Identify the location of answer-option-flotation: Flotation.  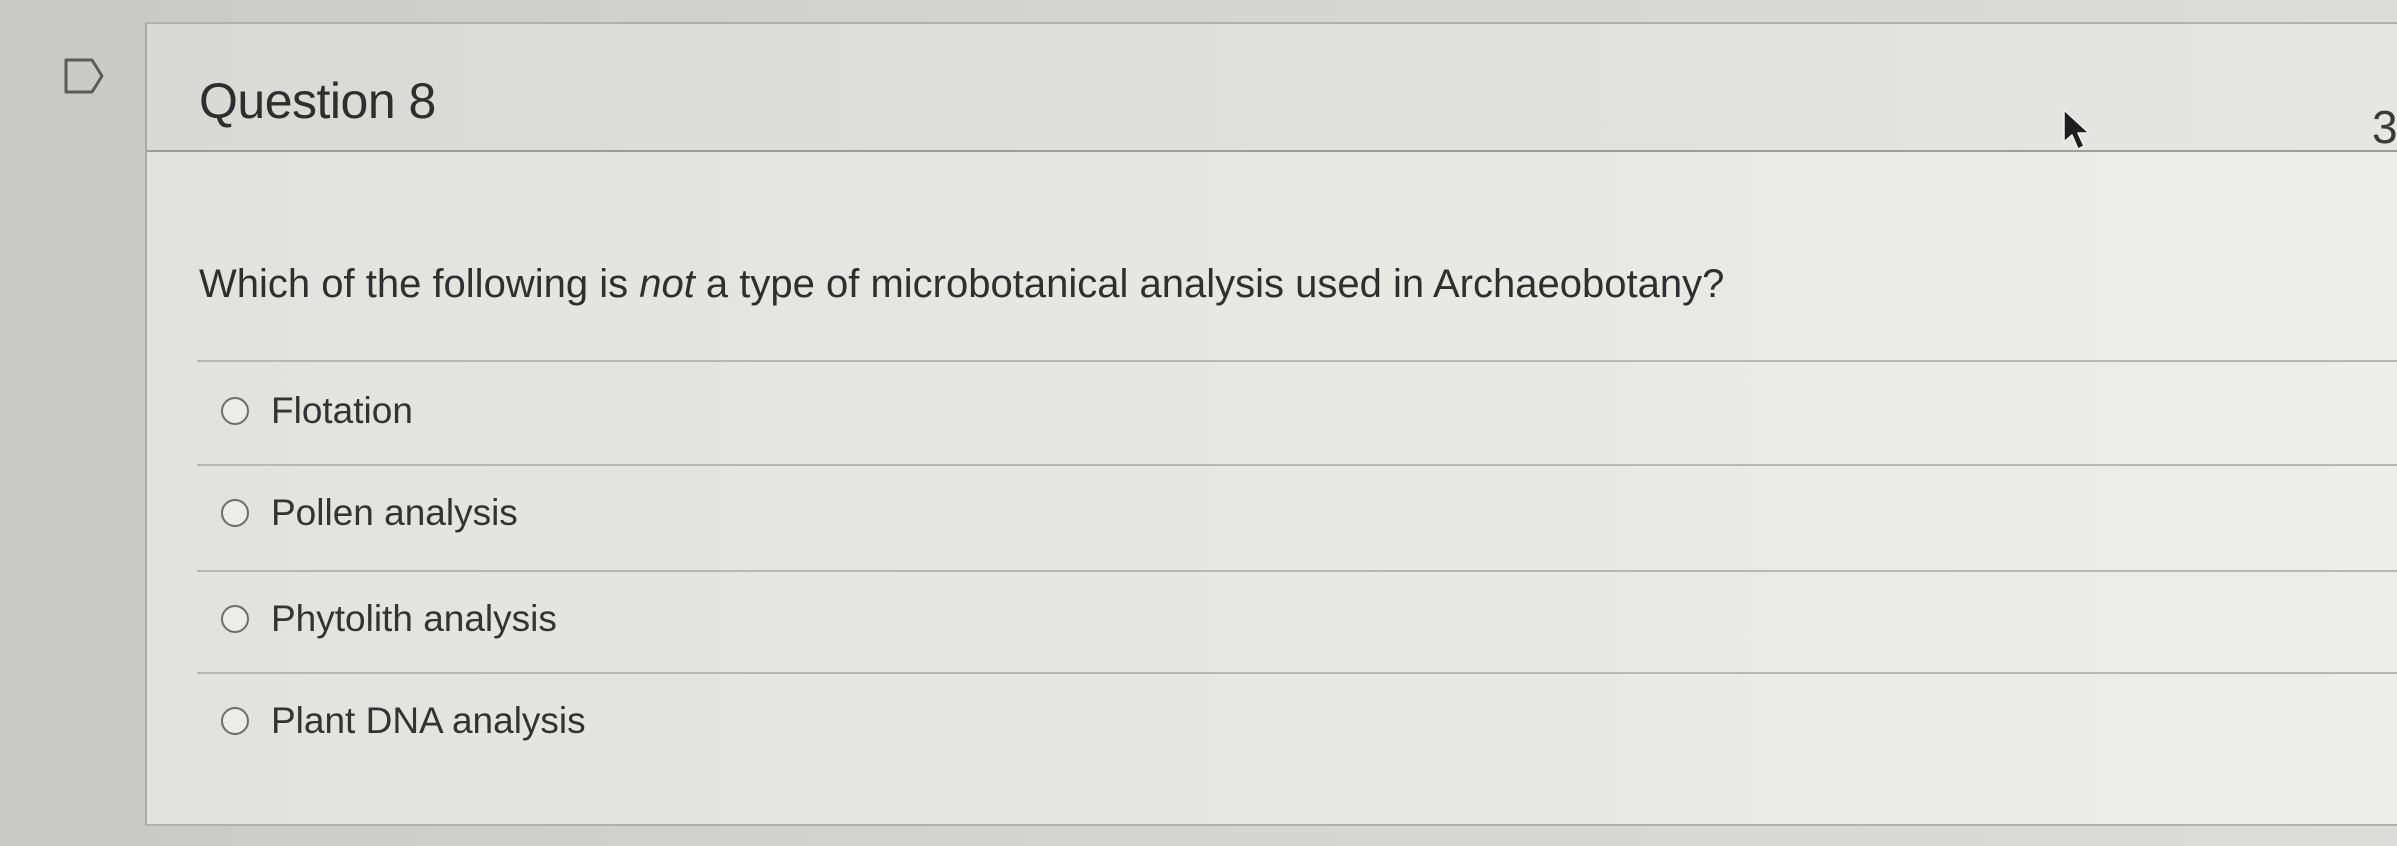
(317, 411).